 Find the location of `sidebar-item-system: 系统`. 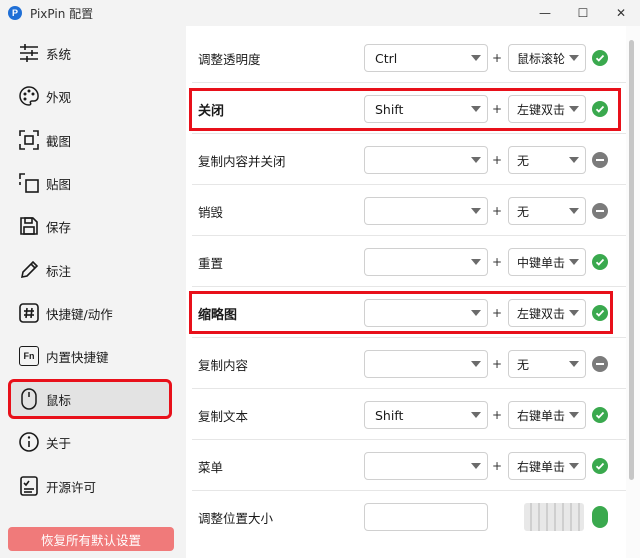

sidebar-item-system: 系统 is located at coordinates (90, 53).